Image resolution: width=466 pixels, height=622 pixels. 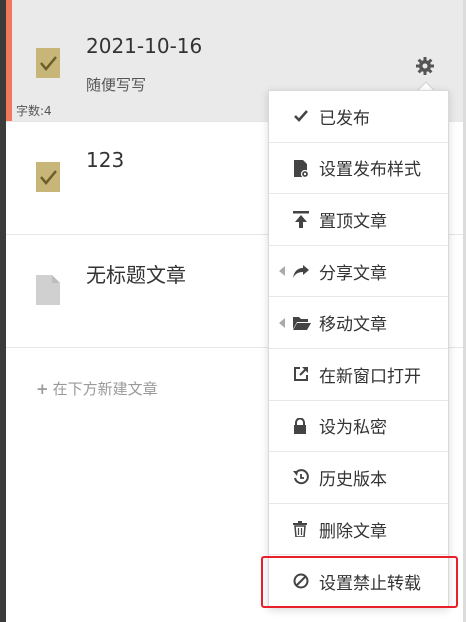 I want to click on menu-item-label: 移动文章, so click(x=353, y=325).